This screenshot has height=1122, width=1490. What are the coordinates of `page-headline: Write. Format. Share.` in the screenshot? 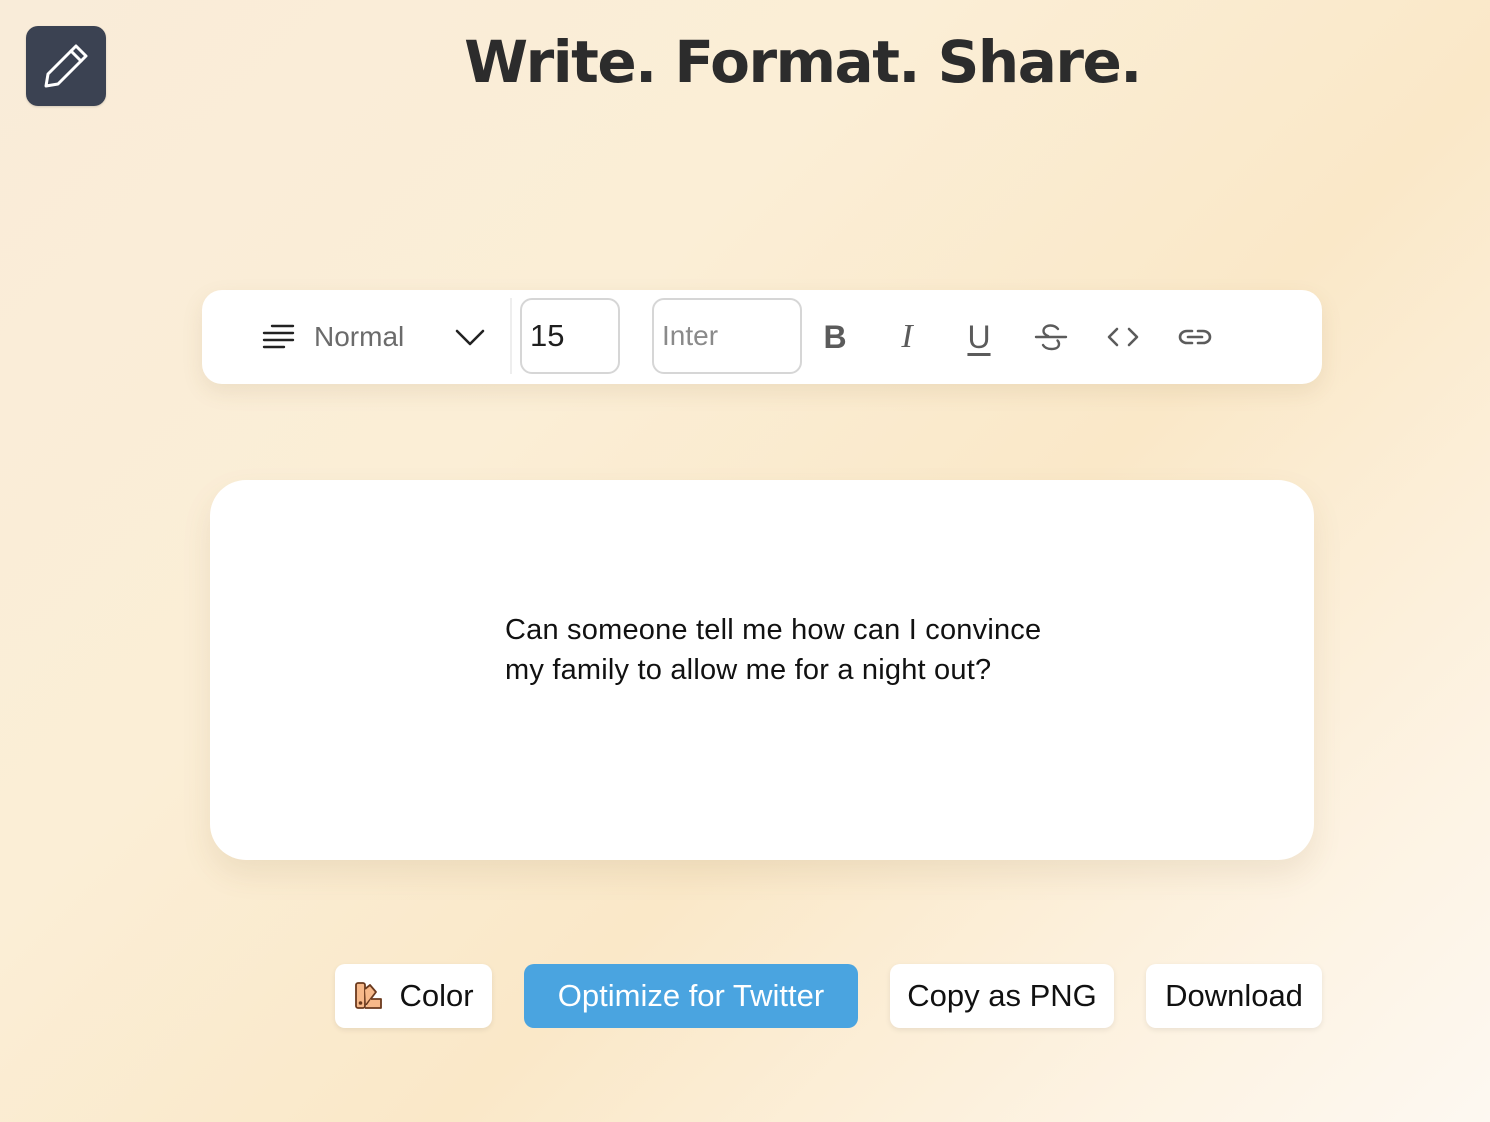 It's located at (803, 62).